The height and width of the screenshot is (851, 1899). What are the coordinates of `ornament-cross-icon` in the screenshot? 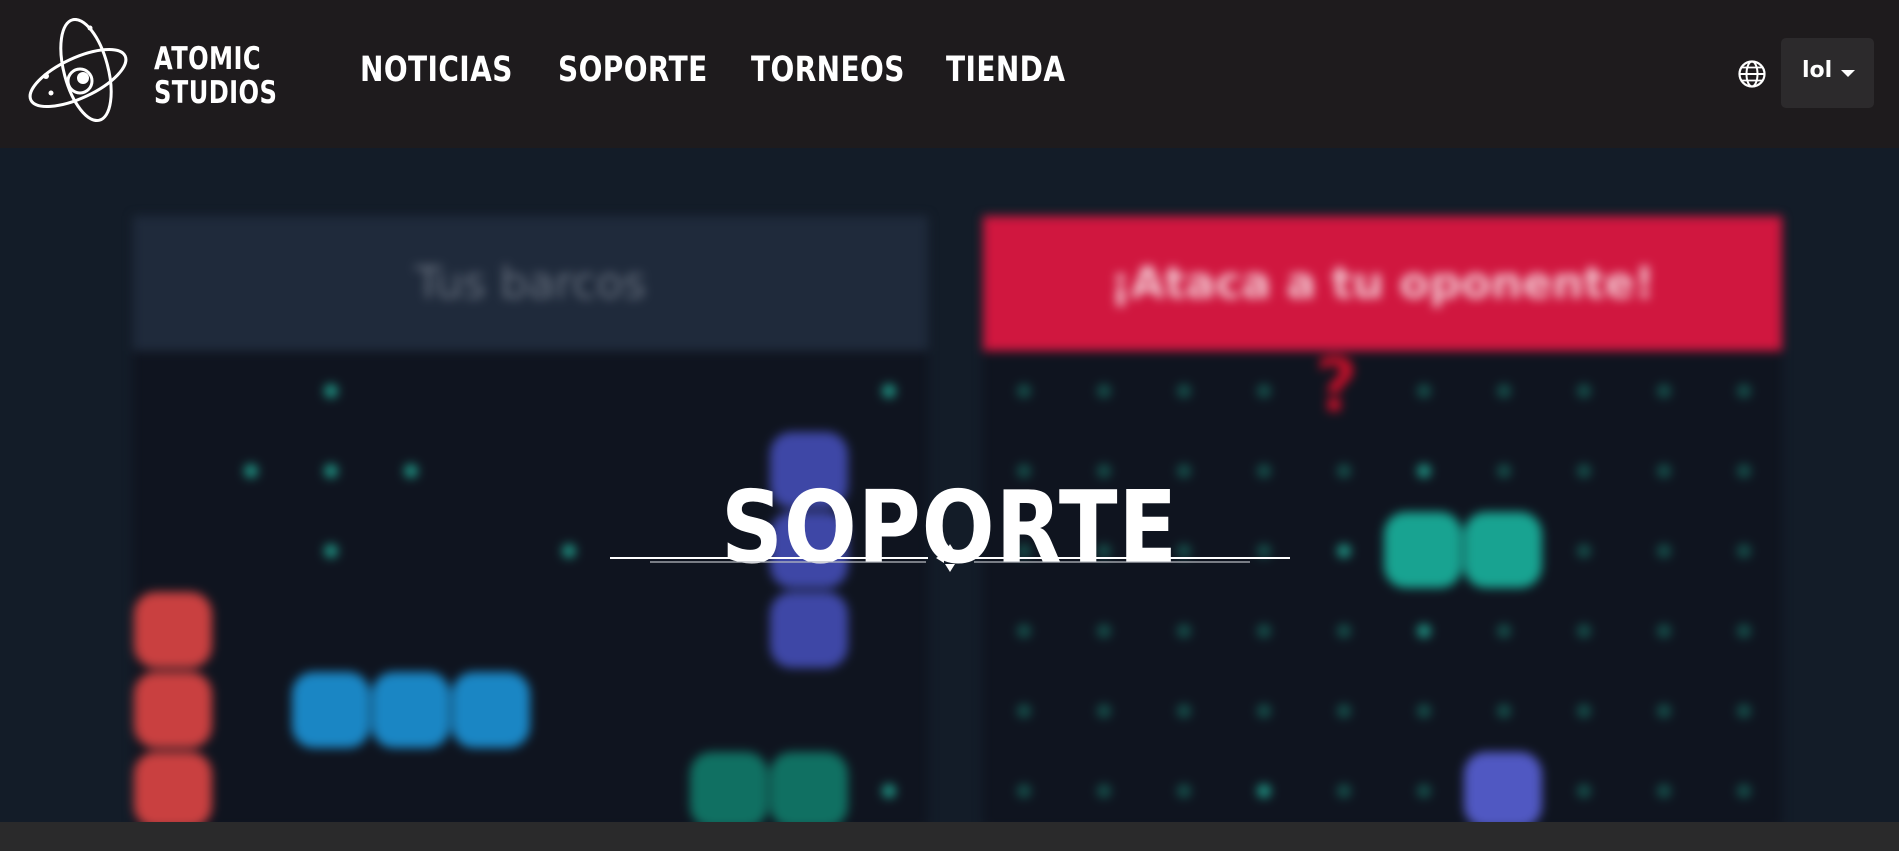 It's located at (950, 558).